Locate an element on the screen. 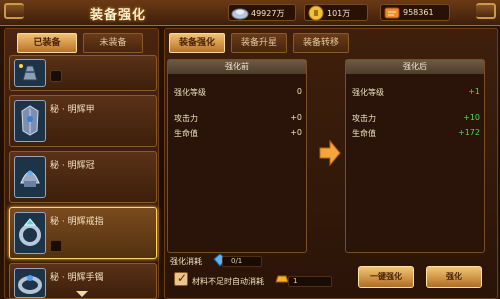  one-key-enhance-button: 一键强化 is located at coordinates (386, 277).